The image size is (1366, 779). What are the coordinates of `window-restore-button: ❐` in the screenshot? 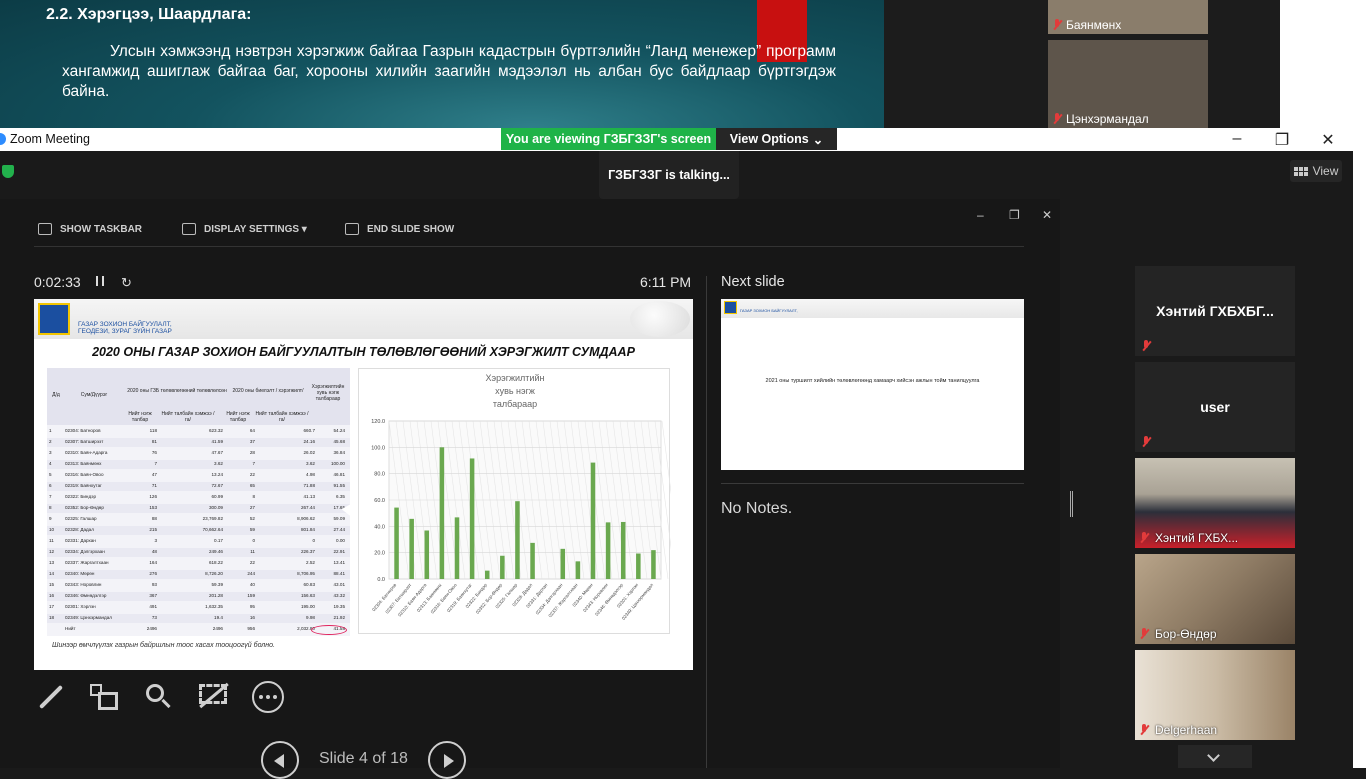 It's located at (1282, 139).